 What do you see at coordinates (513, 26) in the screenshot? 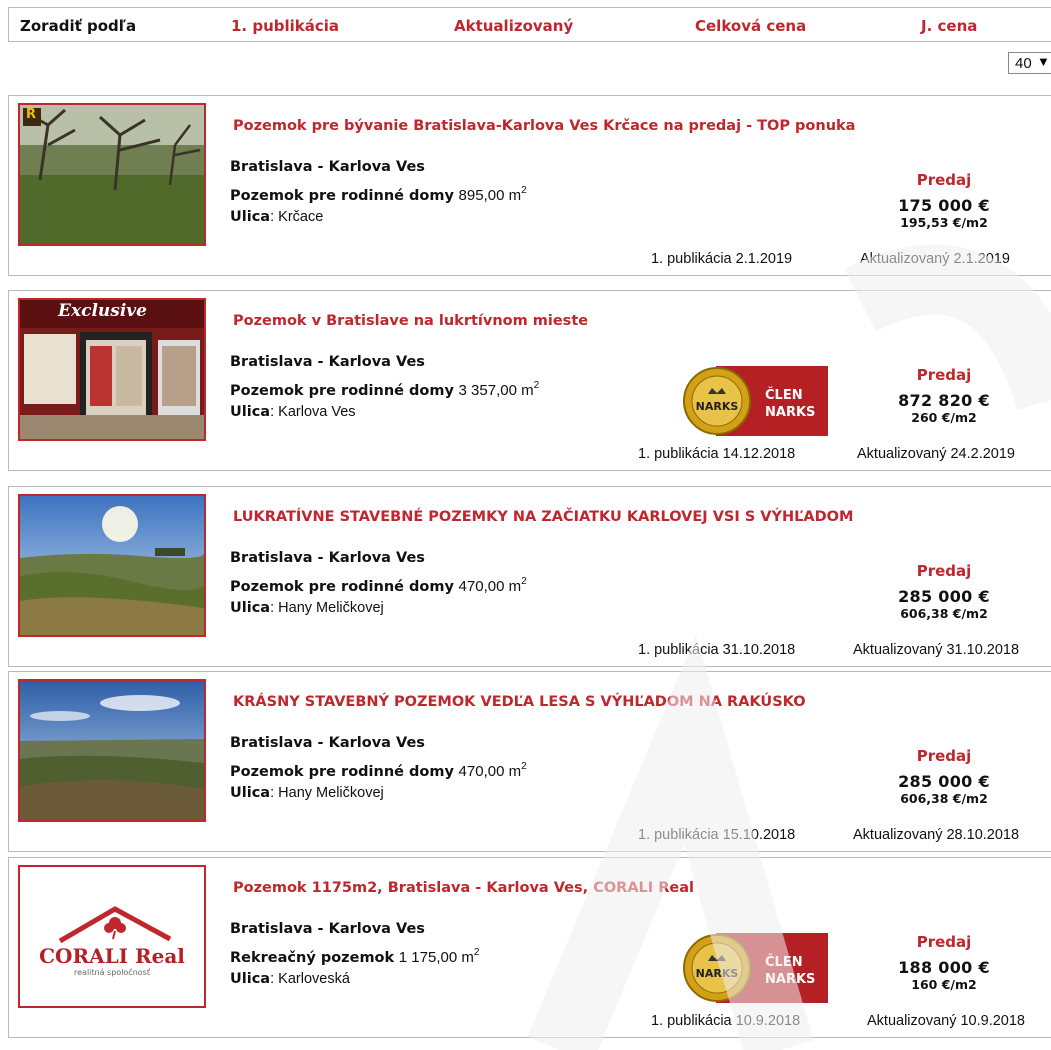
I see `sort-by-updated: Aktualizovaný` at bounding box center [513, 26].